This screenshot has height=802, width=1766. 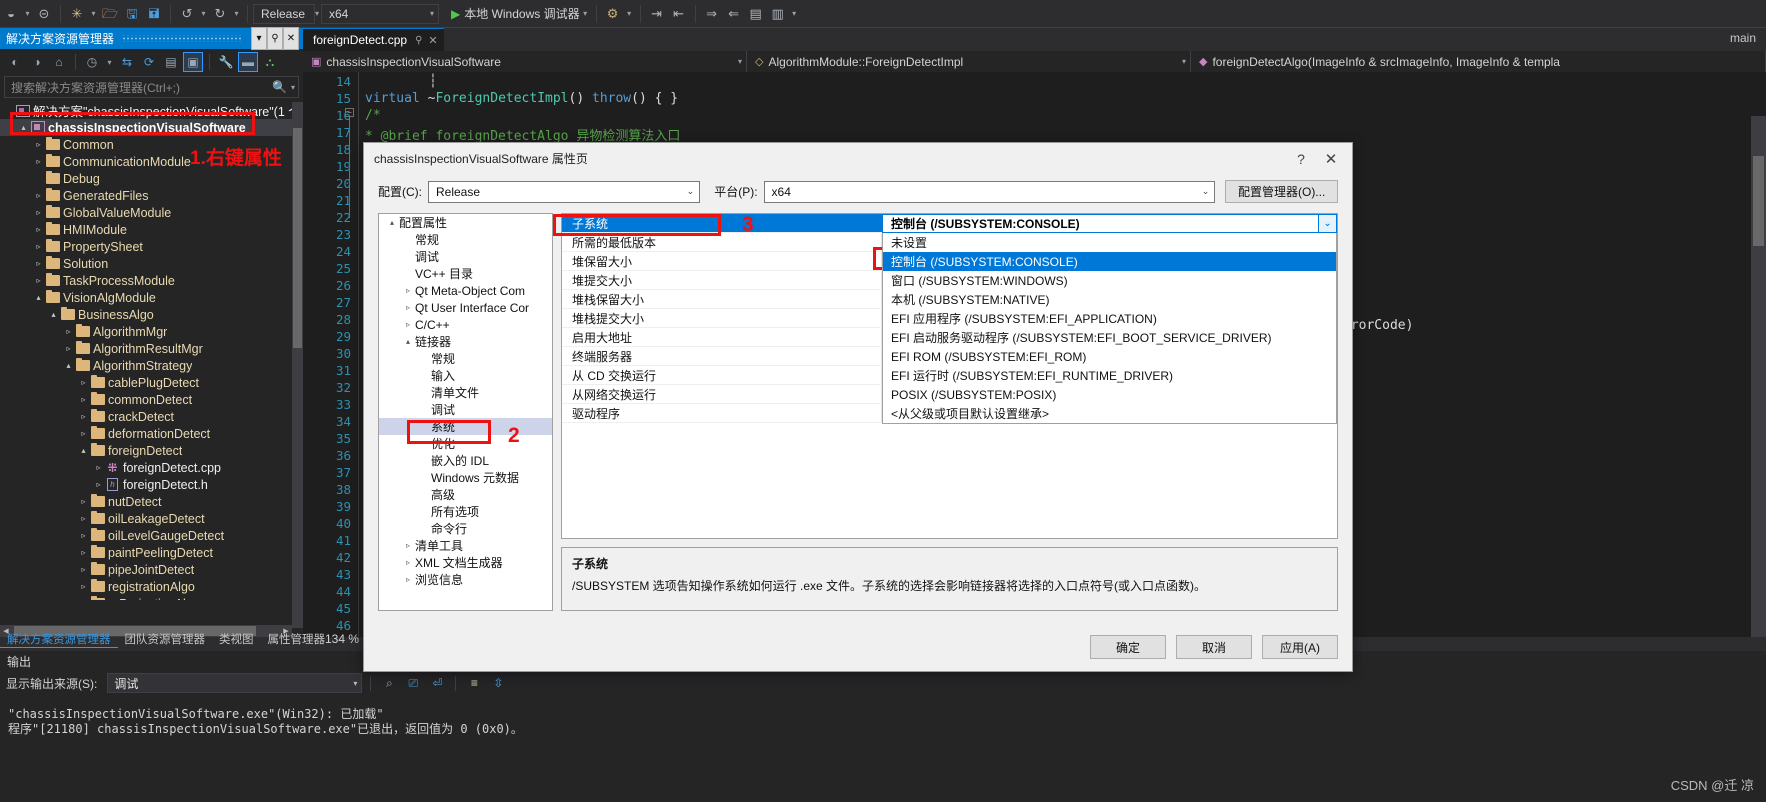 What do you see at coordinates (465, 358) in the screenshot?
I see `property-category-8: 常规` at bounding box center [465, 358].